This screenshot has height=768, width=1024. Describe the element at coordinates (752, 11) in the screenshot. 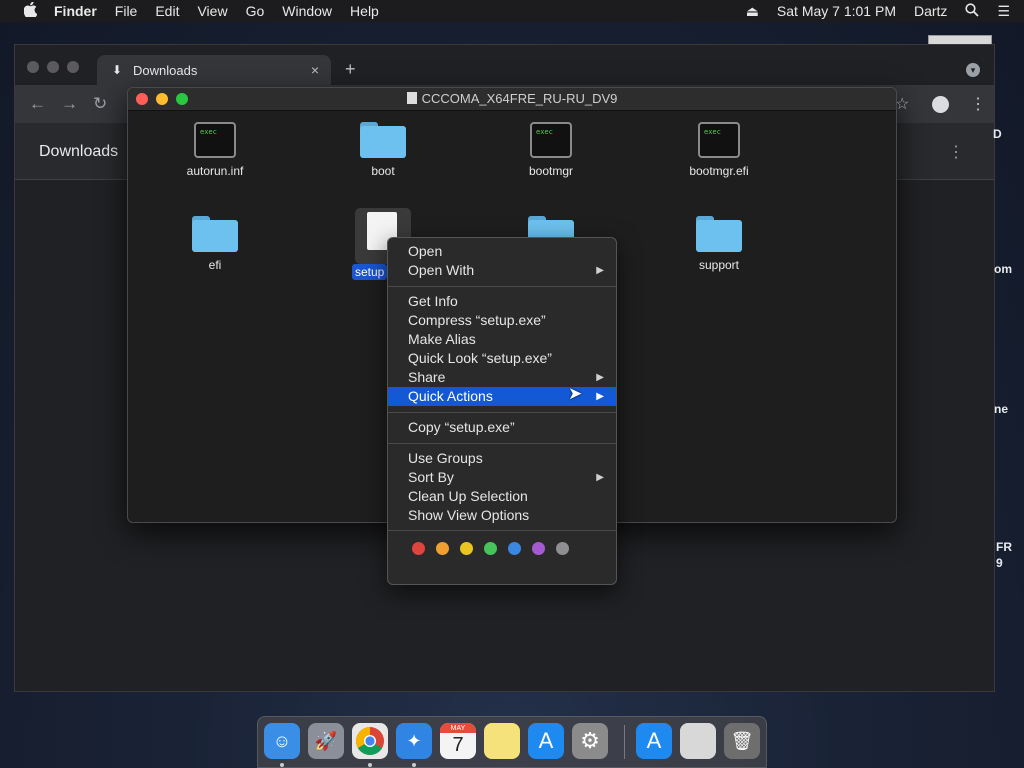

I see `eject-icon: ⏏` at that location.